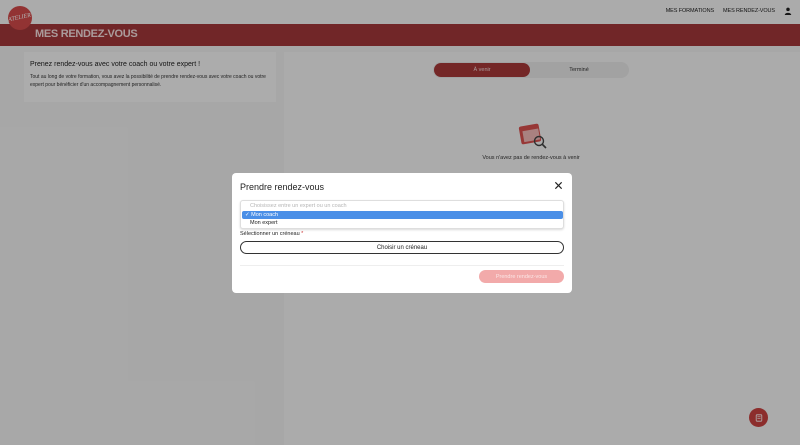 This screenshot has height=445, width=800. I want to click on slot-label-text: Sélectionner un créneau, so click(270, 234).